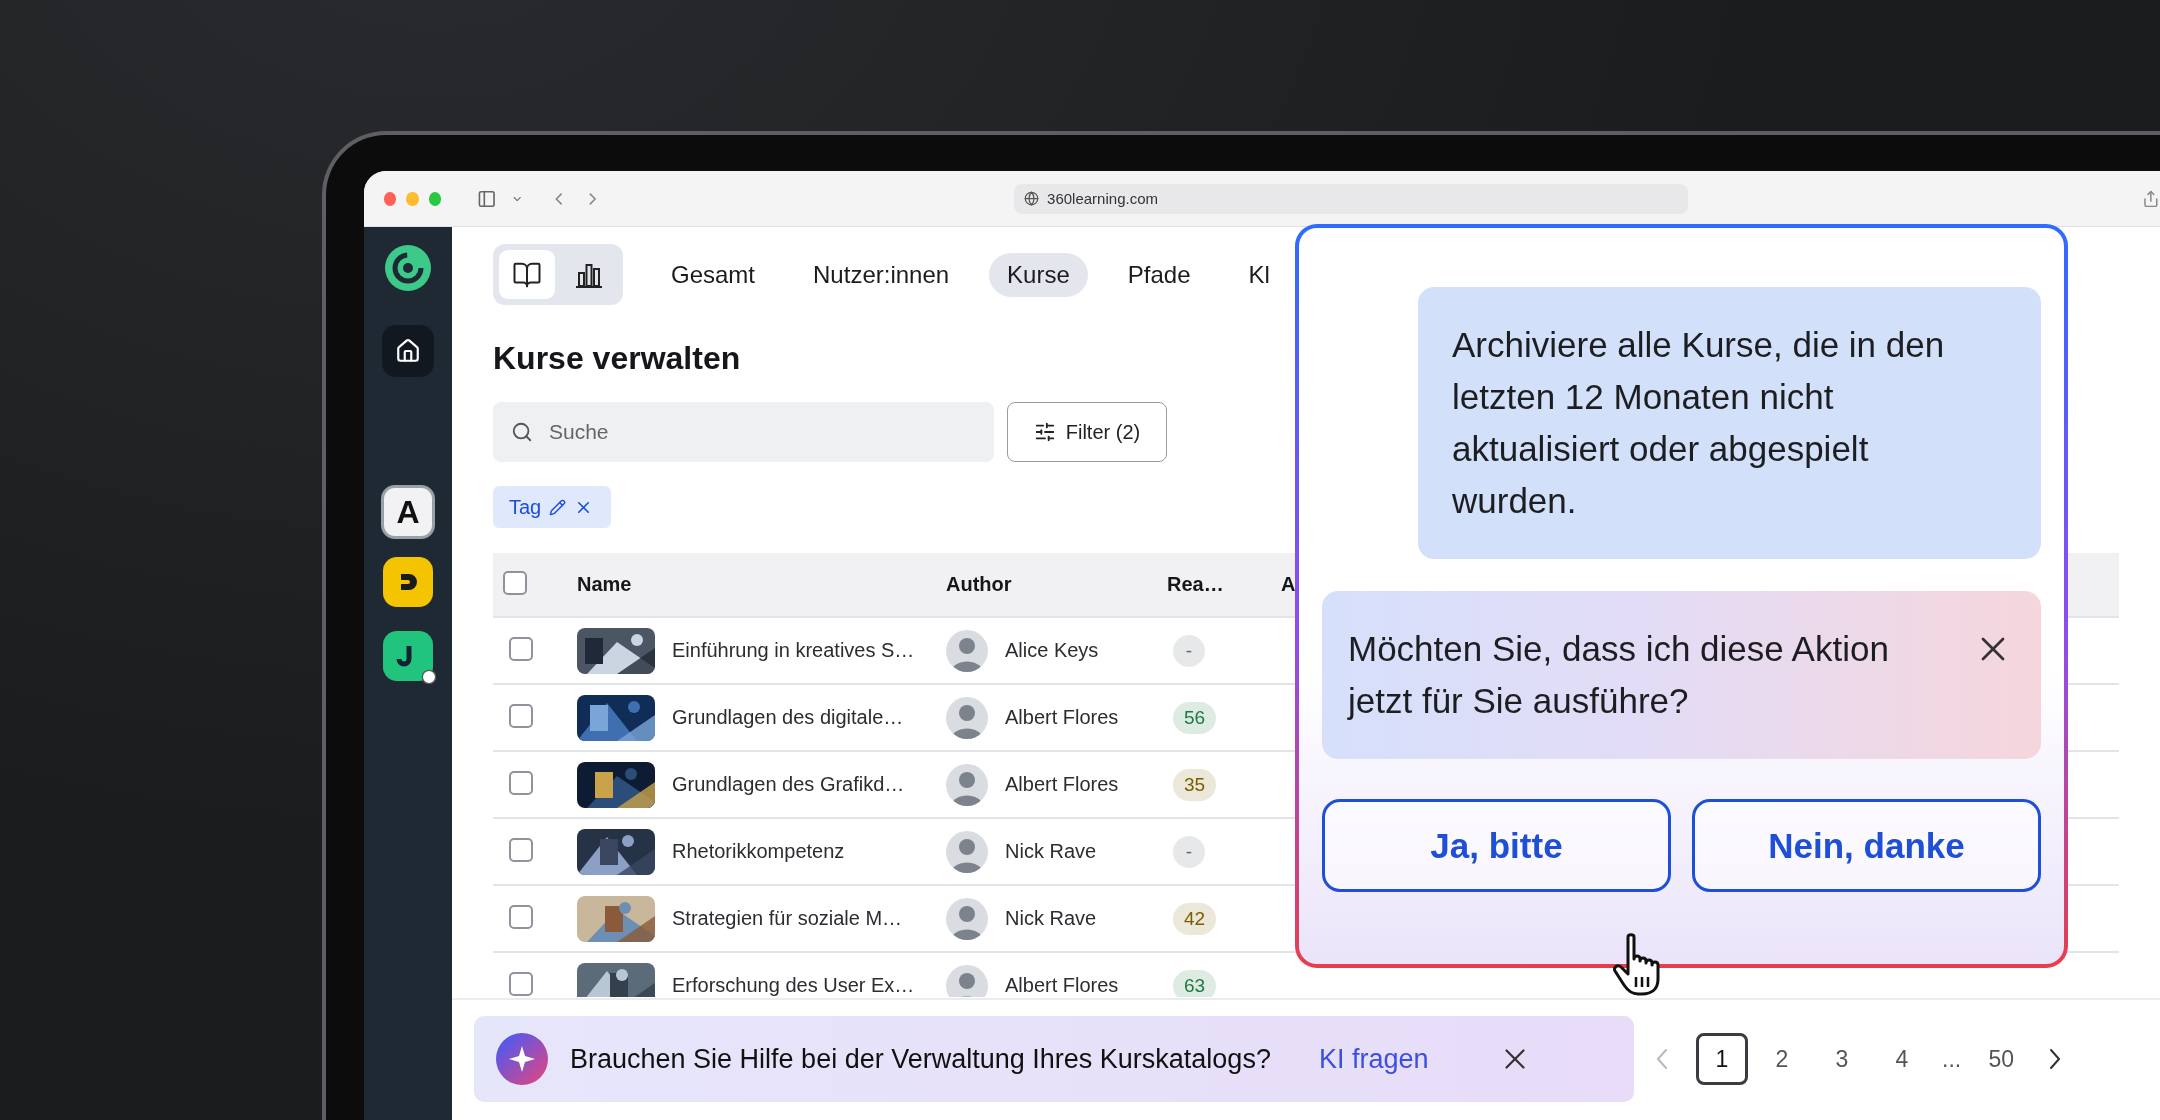 This screenshot has height=1120, width=2160. I want to click on home-icon, so click(408, 351).